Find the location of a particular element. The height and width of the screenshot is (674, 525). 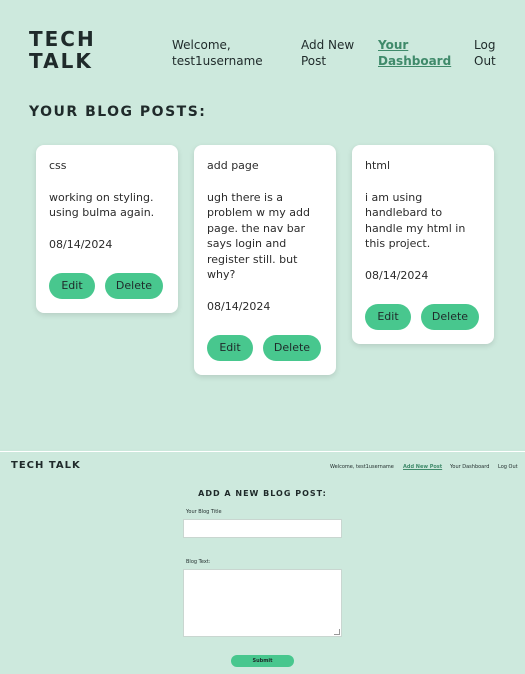

blog-title-label: Your Blog Title is located at coordinates (204, 512).